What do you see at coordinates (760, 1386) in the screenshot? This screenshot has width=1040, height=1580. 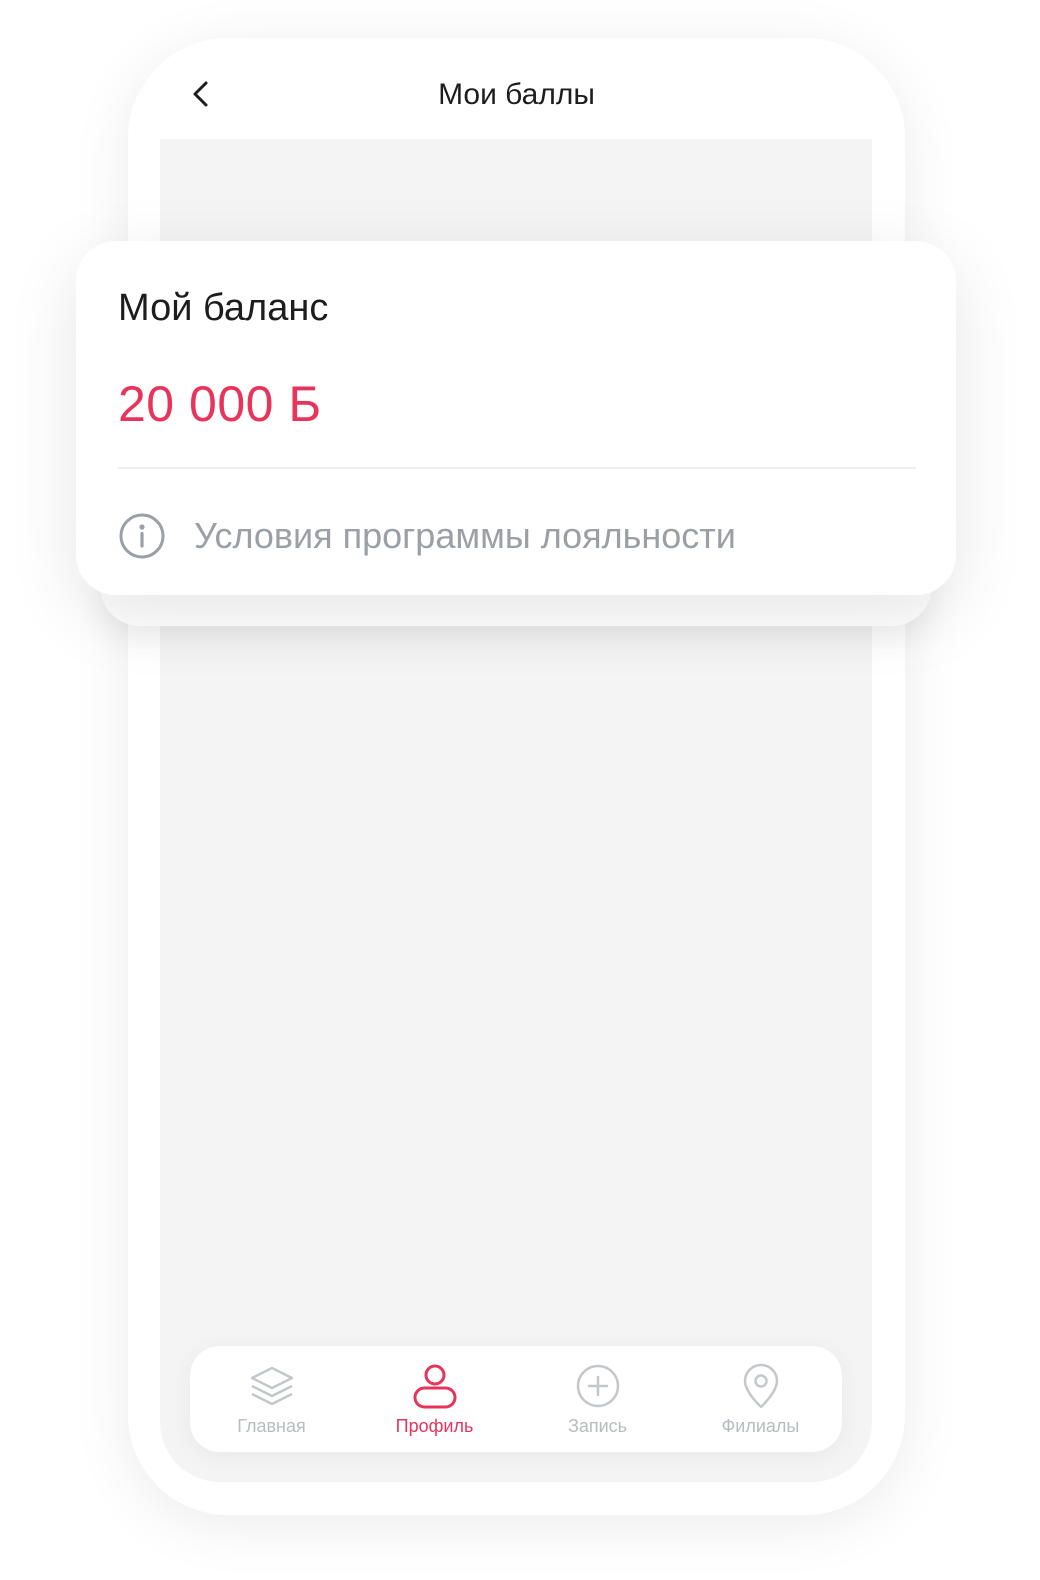 I see `map-pin-icon` at bounding box center [760, 1386].